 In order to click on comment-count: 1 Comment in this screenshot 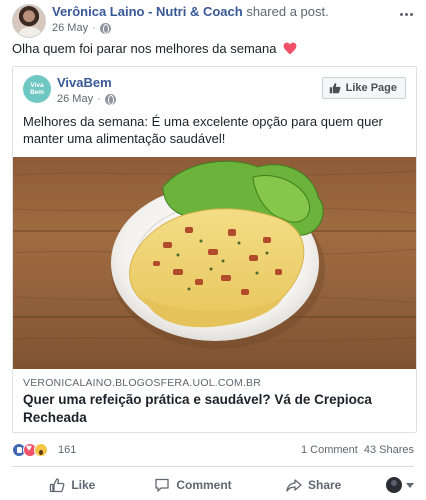, I will do `click(329, 450)`.